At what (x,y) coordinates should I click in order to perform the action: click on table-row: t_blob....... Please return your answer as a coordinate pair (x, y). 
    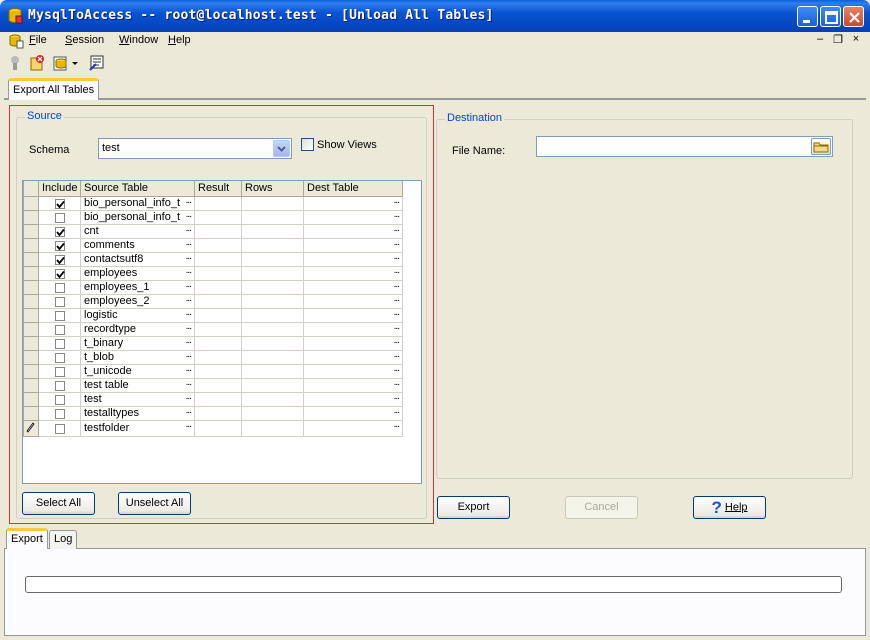
    Looking at the image, I should click on (213, 357).